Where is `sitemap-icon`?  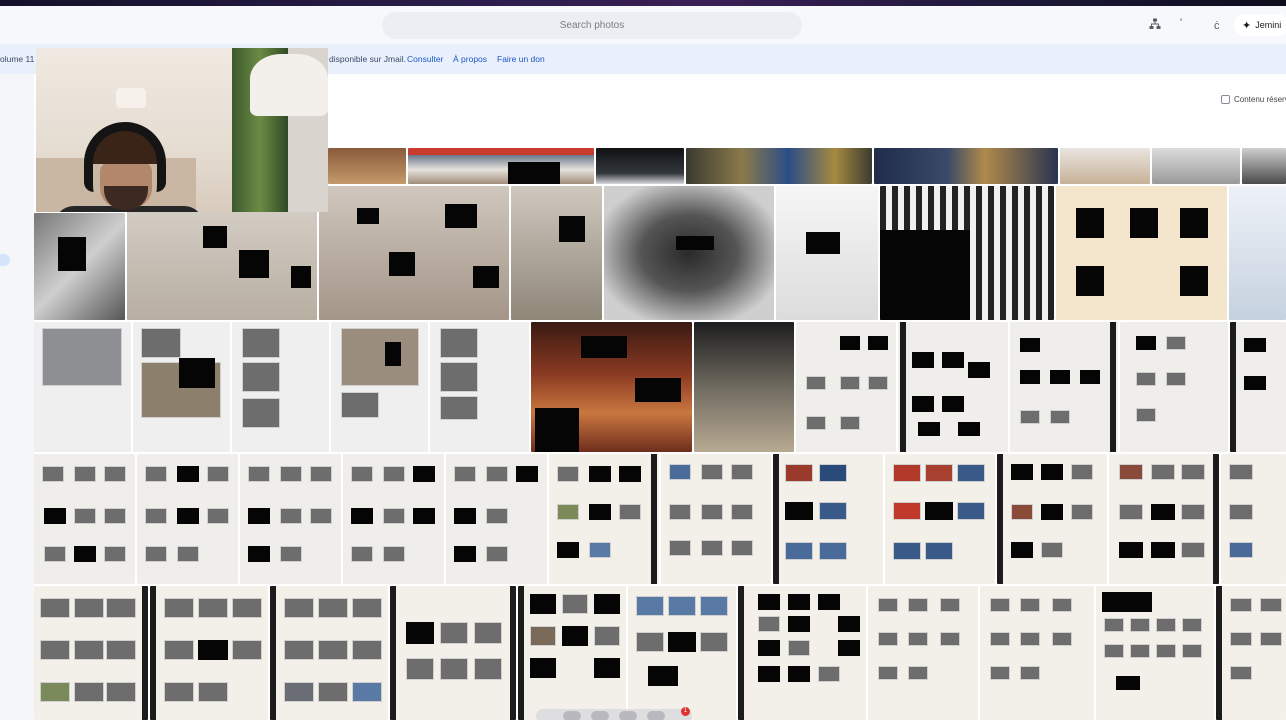
sitemap-icon is located at coordinates (1155, 26).